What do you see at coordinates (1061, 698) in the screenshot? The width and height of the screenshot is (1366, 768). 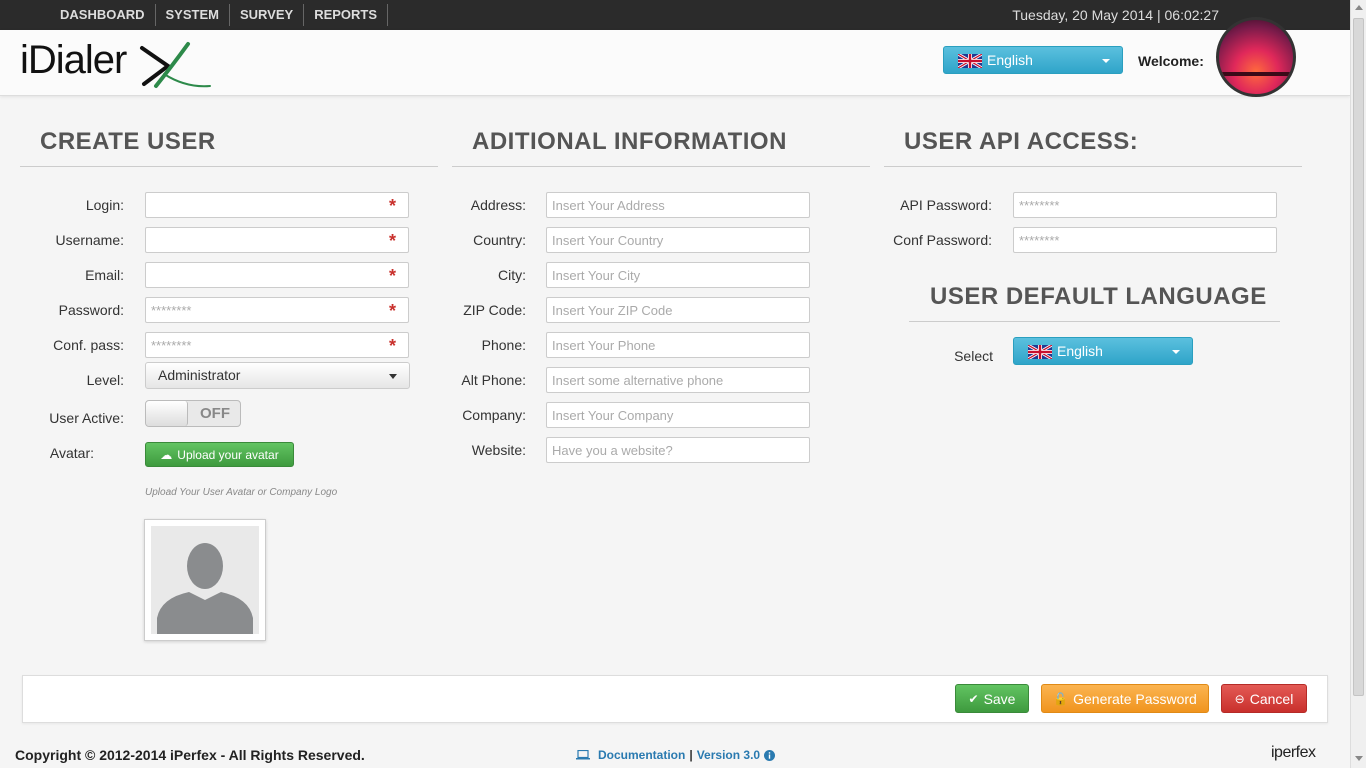 I see `unlock-icon: 🔓` at bounding box center [1061, 698].